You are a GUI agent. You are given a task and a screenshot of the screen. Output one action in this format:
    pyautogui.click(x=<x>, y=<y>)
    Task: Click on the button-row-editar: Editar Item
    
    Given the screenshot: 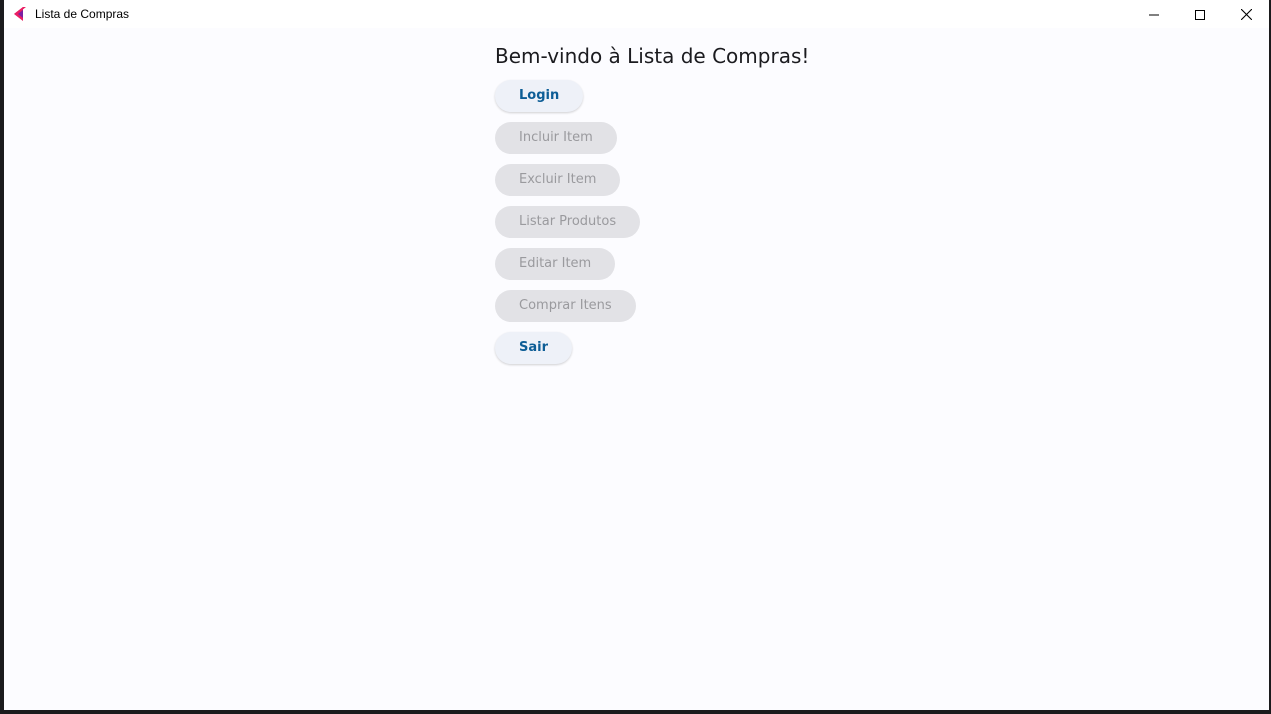 What is the action you would take?
    pyautogui.click(x=652, y=269)
    